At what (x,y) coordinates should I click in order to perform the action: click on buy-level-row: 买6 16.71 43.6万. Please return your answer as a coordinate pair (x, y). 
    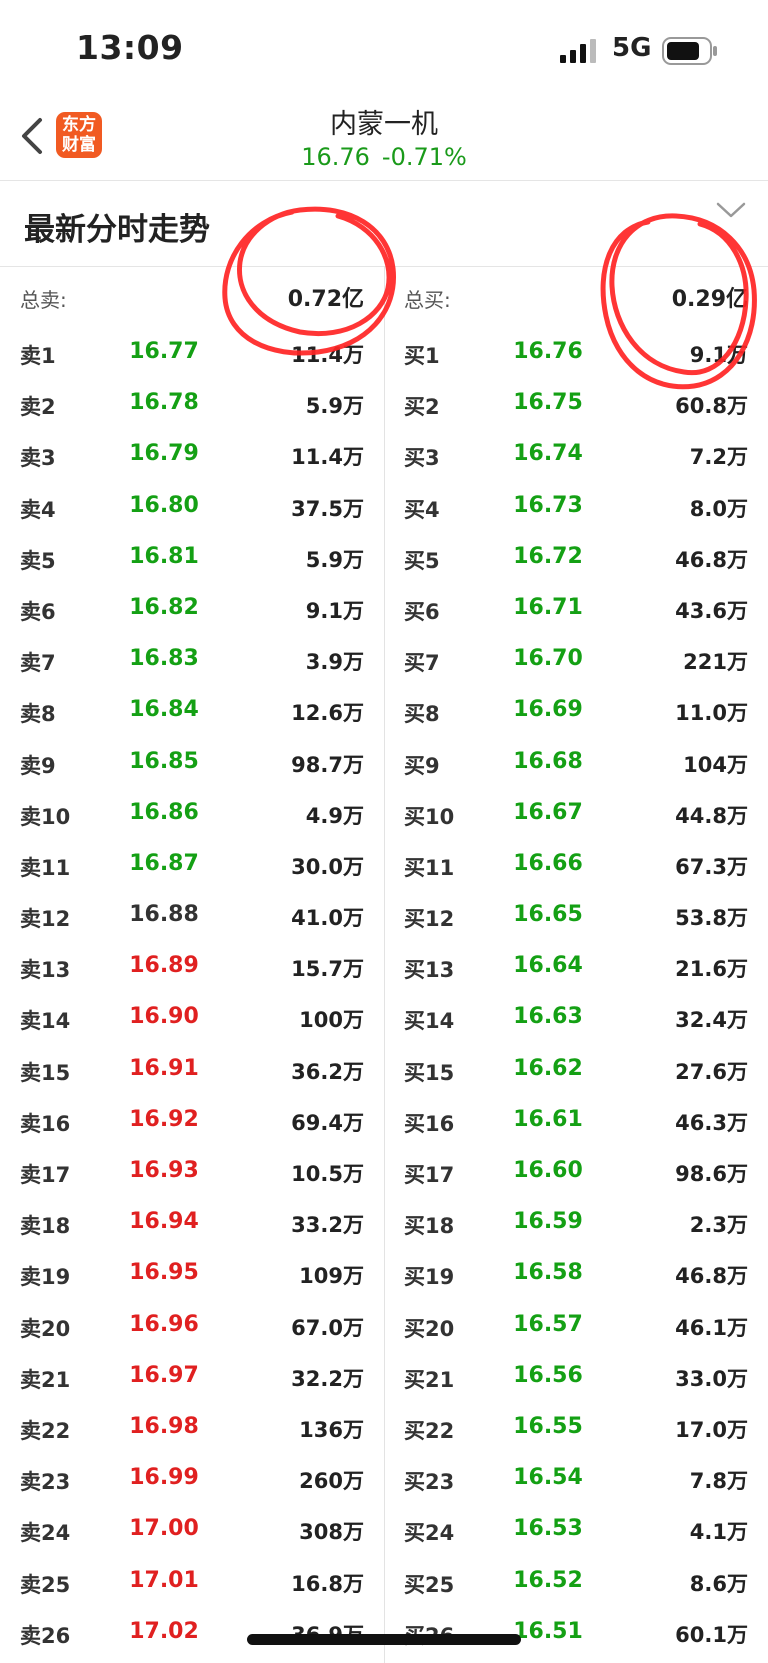
    Looking at the image, I should click on (576, 609).